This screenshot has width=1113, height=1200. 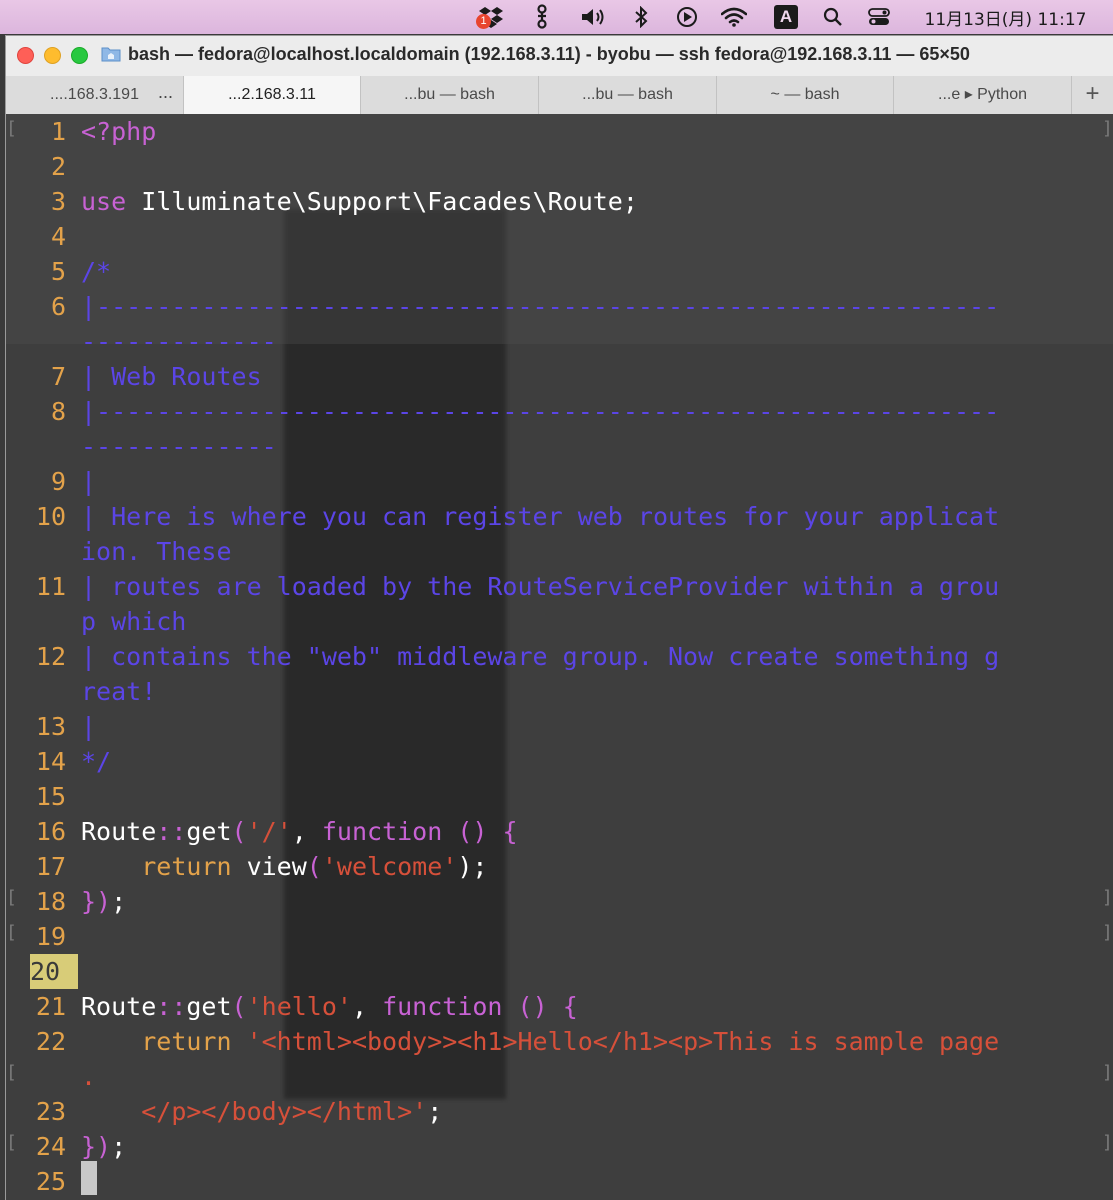 I want to click on code-line: Route::get('hello', function () {, so click(x=597, y=1006).